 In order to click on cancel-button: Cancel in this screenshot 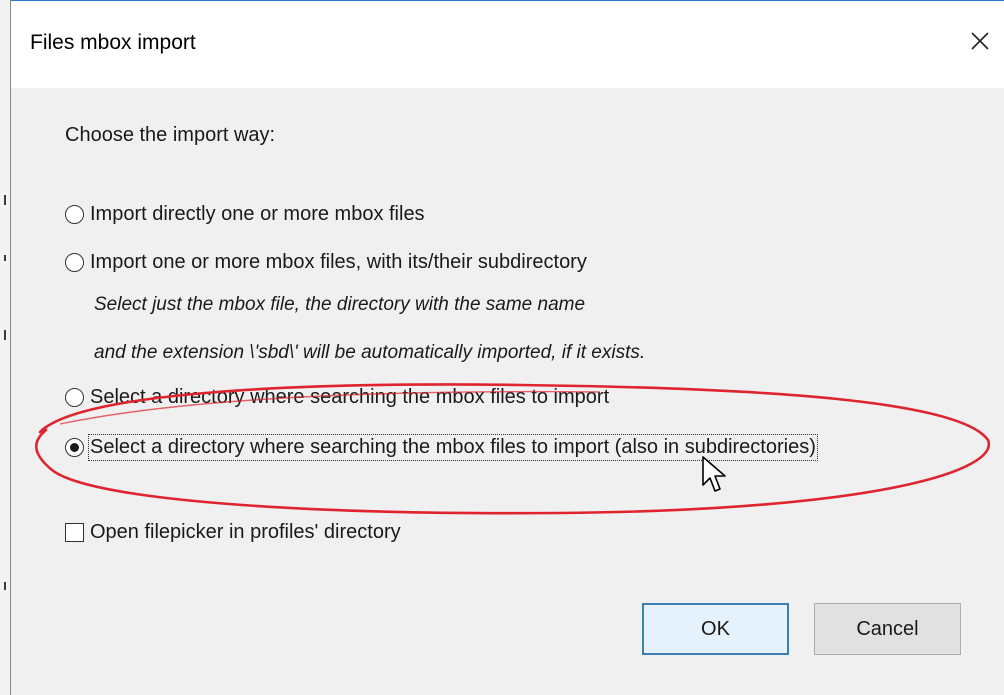, I will do `click(887, 629)`.